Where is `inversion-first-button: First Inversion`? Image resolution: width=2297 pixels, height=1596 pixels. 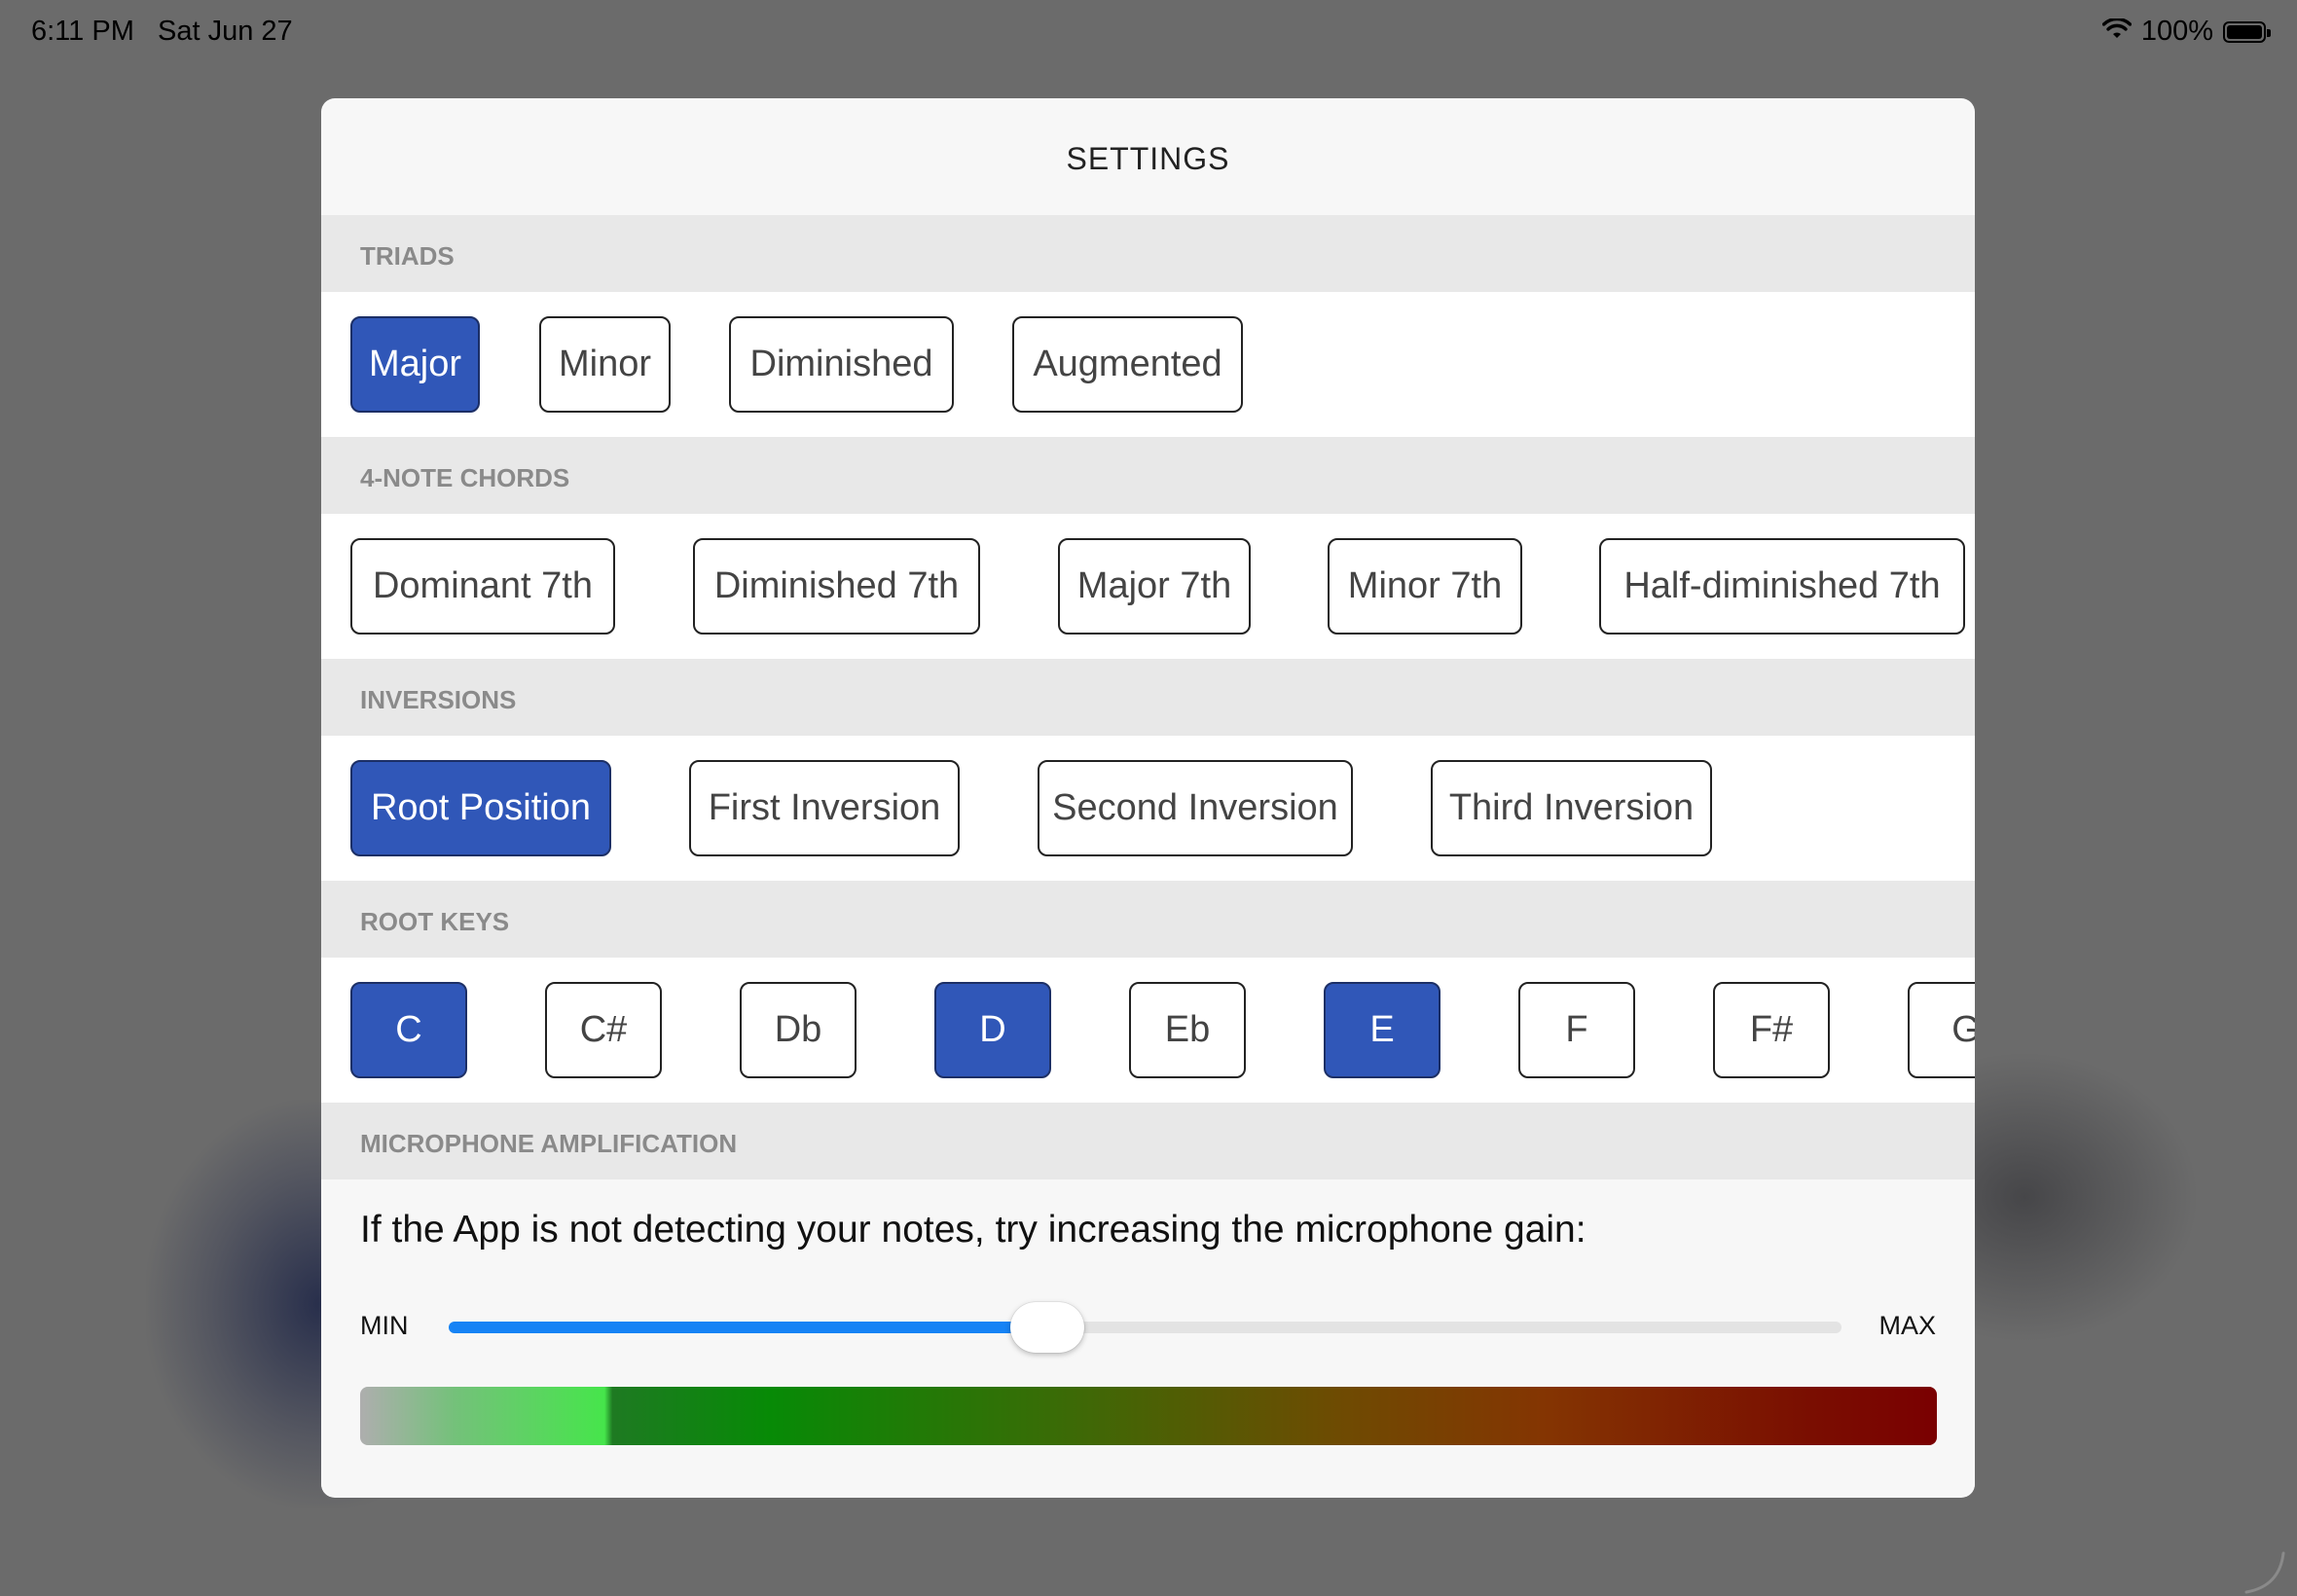 inversion-first-button: First Inversion is located at coordinates (825, 808).